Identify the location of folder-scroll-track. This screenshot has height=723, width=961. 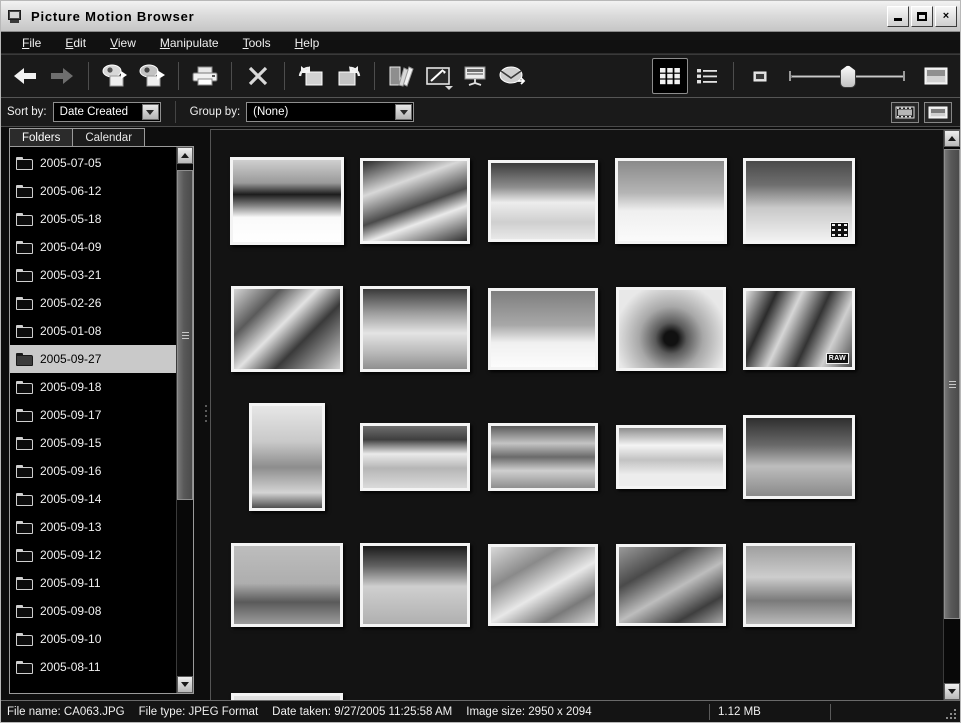
(185, 420).